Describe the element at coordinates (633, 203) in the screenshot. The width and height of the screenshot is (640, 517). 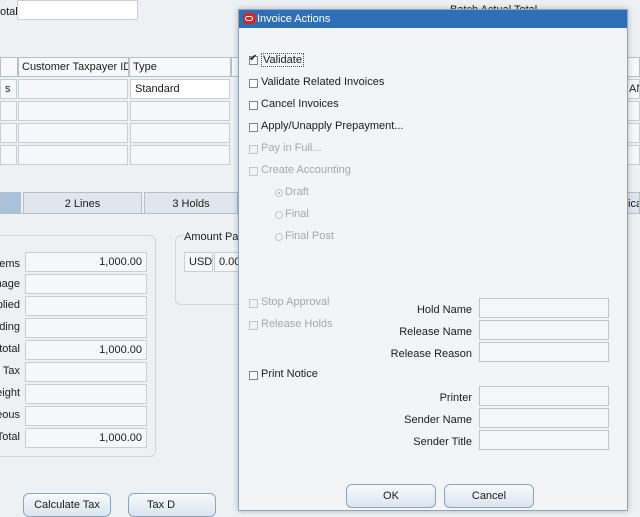
I see `tab-right-cut: ica` at that location.